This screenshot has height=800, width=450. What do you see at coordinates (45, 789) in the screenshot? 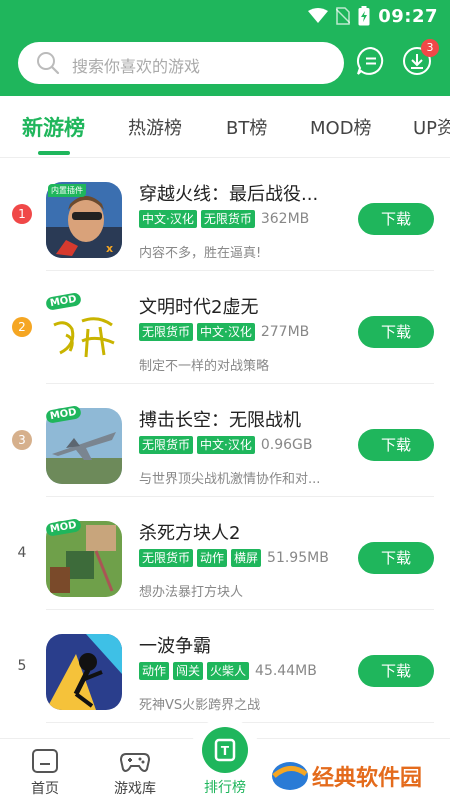
I see `nav-label: 首页` at bounding box center [45, 789].